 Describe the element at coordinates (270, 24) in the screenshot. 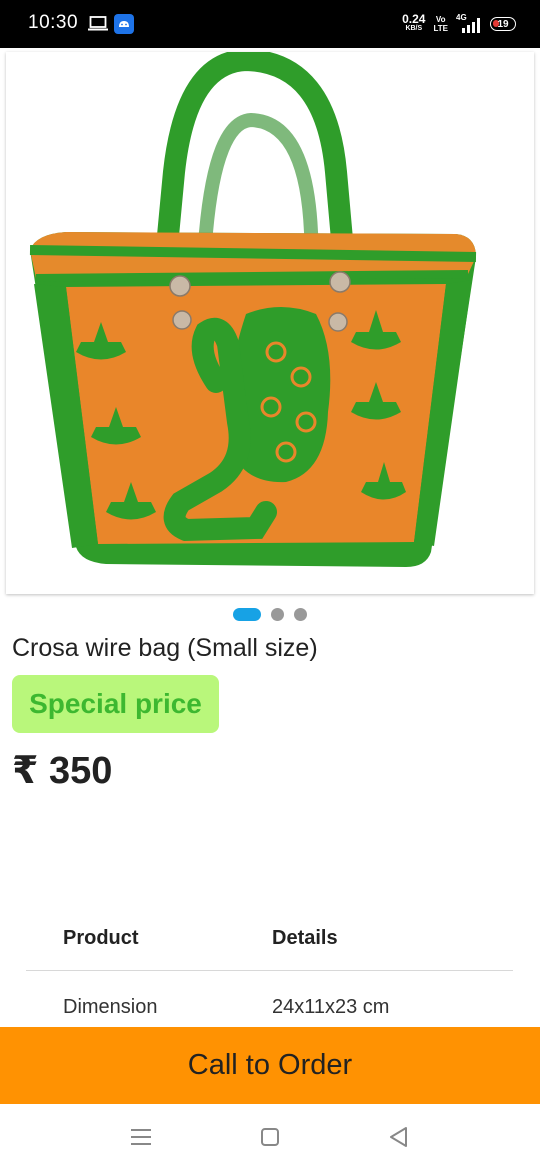

I see `status-bar: 10:30 0.24 KB/S Vo LTE 4G 19` at that location.